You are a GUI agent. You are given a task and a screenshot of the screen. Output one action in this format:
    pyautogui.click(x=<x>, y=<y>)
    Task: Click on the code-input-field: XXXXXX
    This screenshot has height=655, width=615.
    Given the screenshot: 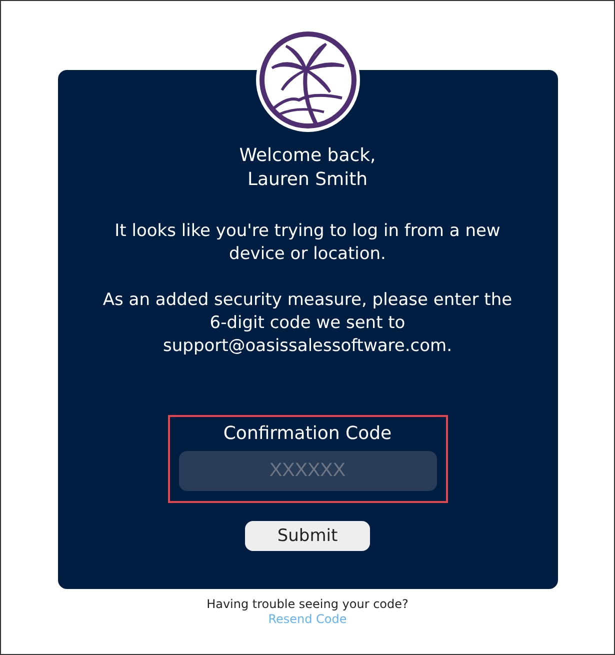 What is the action you would take?
    pyautogui.click(x=307, y=471)
    